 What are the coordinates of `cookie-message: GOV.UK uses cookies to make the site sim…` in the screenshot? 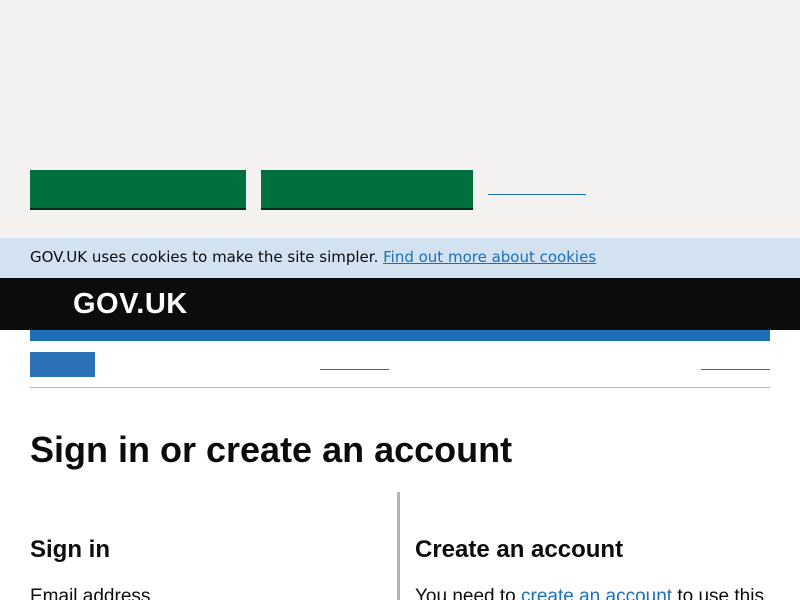 It's located at (400, 258).